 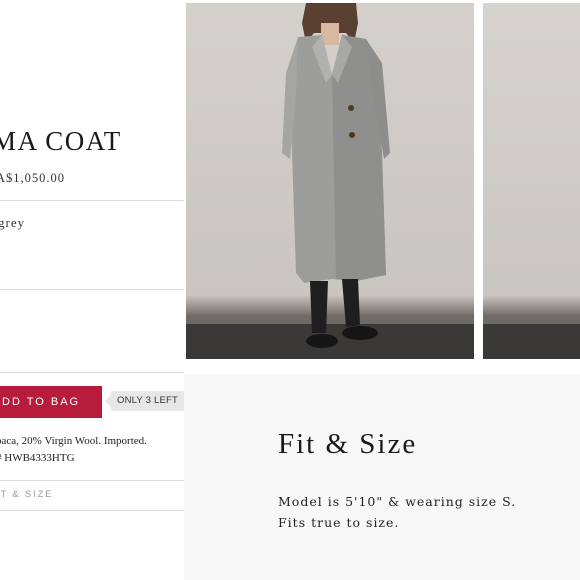 What do you see at coordinates (531, 337) in the screenshot?
I see `alternate-view-background` at bounding box center [531, 337].